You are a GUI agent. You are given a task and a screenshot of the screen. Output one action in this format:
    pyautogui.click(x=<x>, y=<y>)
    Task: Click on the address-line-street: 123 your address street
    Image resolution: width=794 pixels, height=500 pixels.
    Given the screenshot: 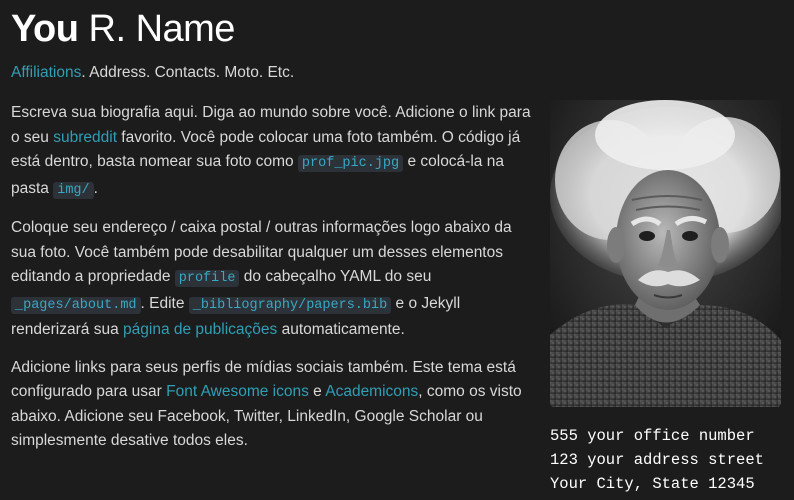 What is the action you would take?
    pyautogui.click(x=657, y=460)
    